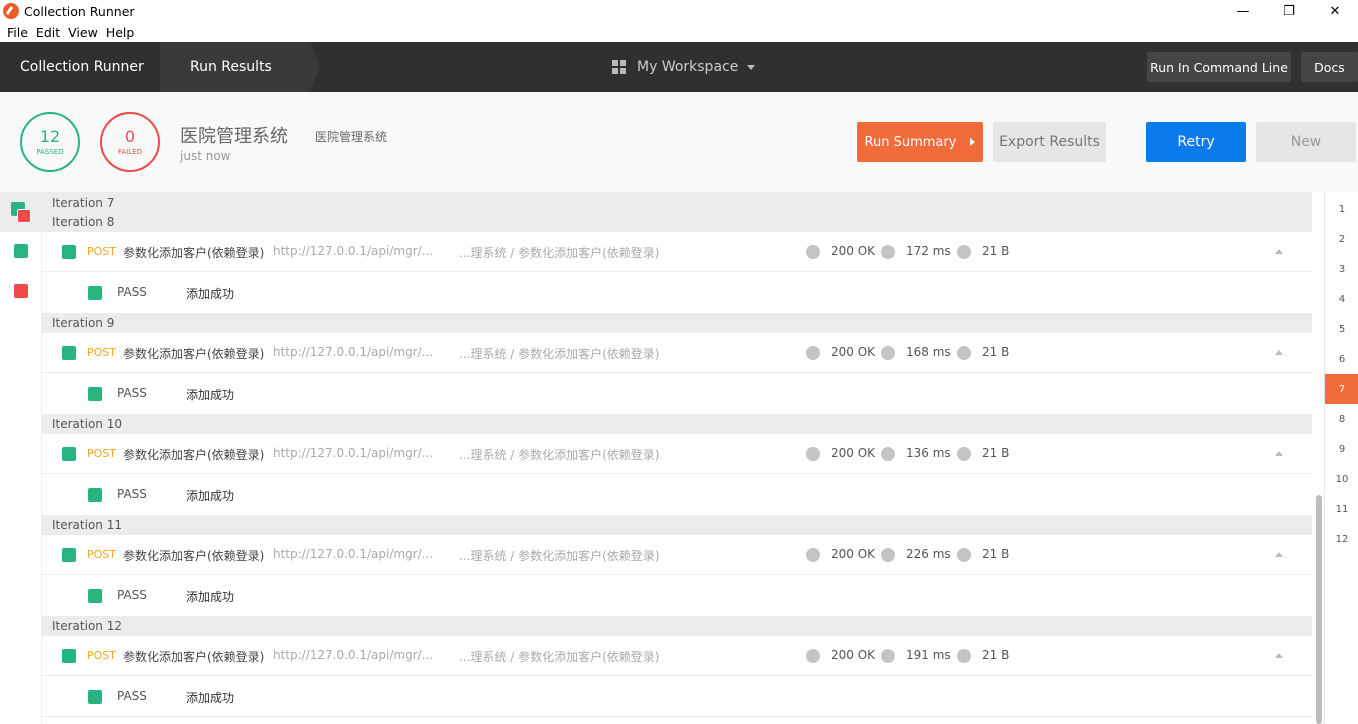 The image size is (1358, 724). Describe the element at coordinates (688, 67) in the screenshot. I see `workspace-label: My Workspace` at that location.